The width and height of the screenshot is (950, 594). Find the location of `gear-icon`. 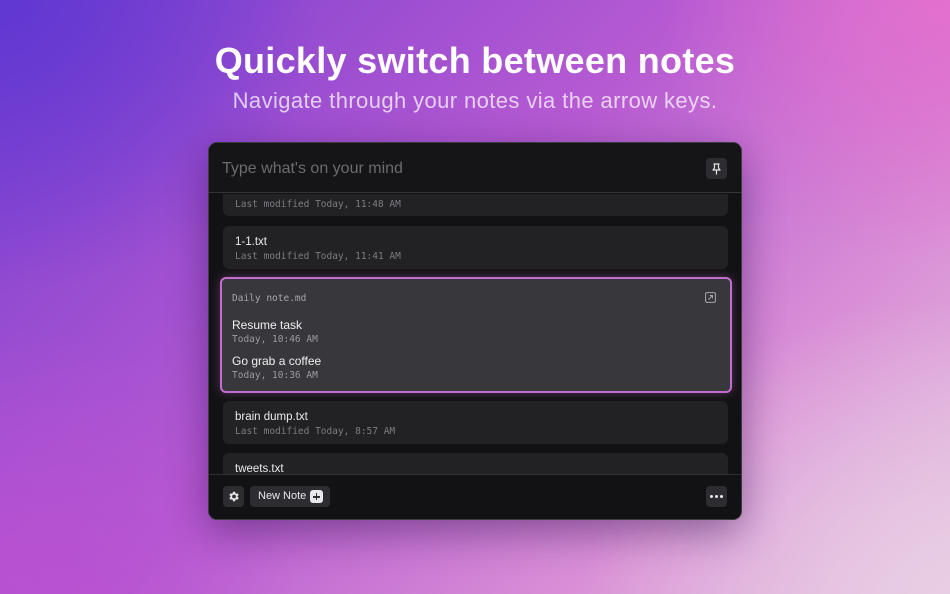

gear-icon is located at coordinates (234, 496).